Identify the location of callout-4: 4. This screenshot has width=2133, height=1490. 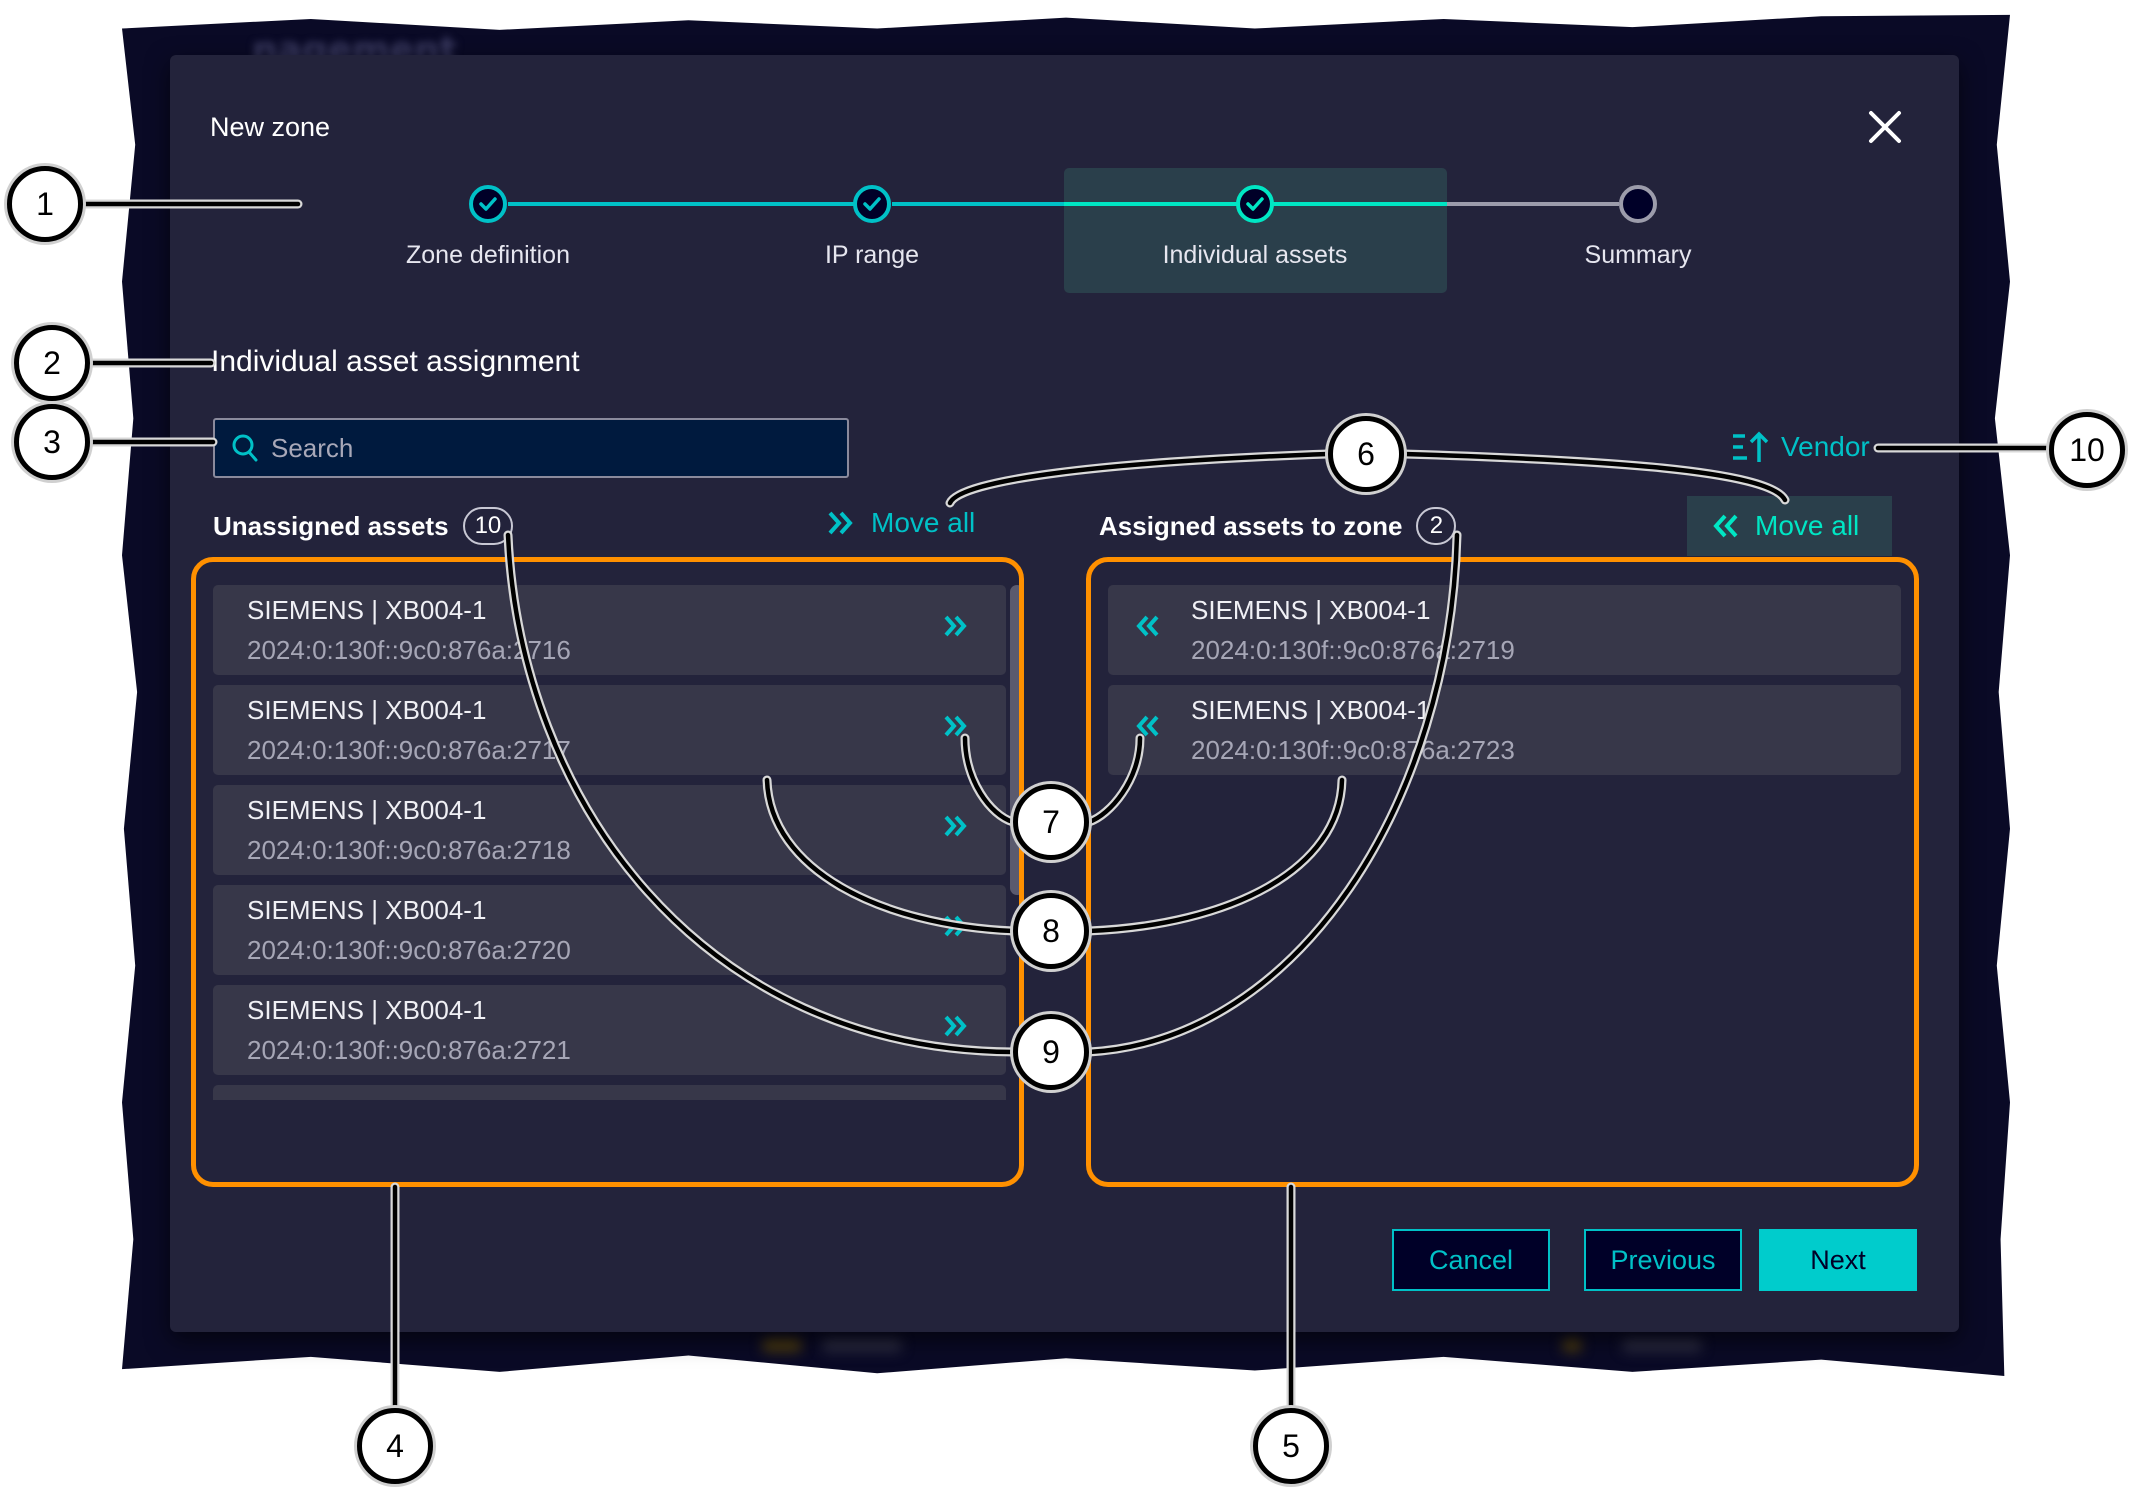
(395, 1446).